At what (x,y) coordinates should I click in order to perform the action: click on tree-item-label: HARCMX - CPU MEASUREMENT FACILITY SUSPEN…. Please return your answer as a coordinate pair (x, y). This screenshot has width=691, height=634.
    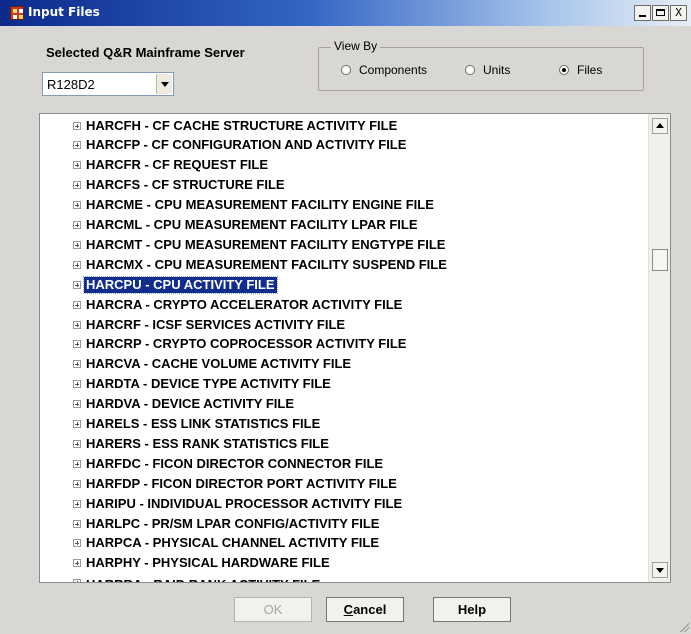
    Looking at the image, I should click on (266, 264).